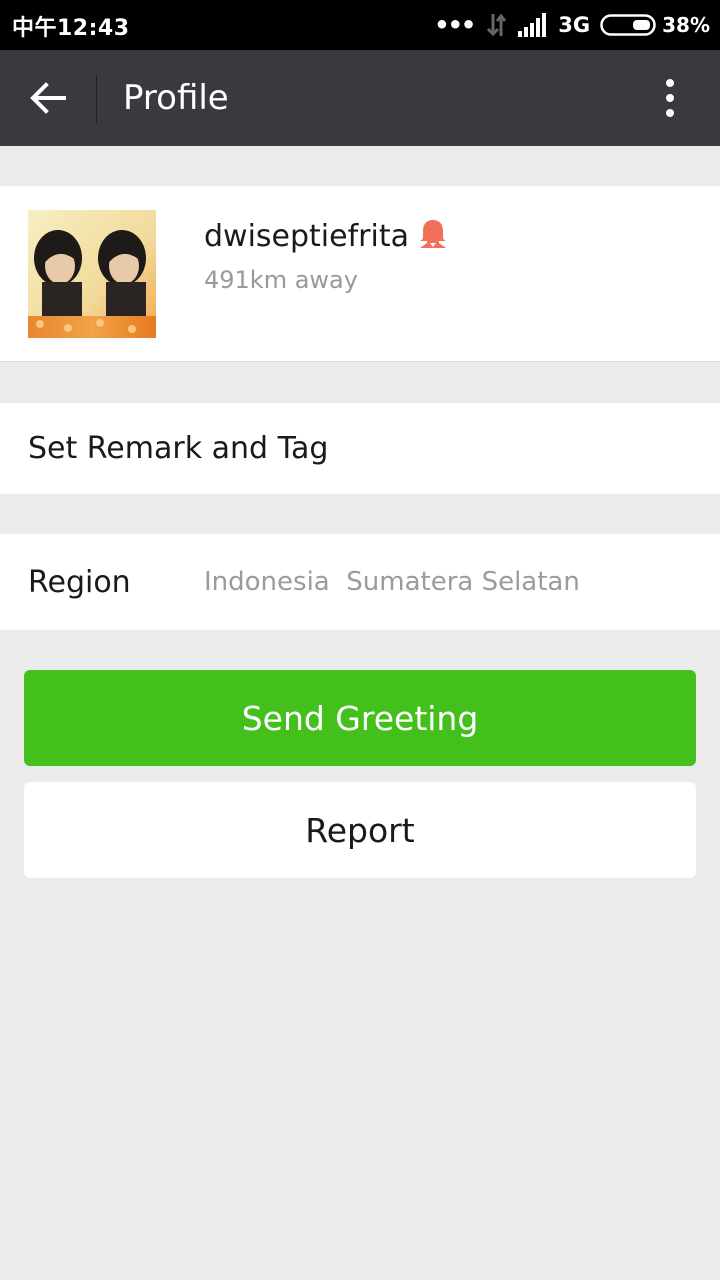 Image resolution: width=720 pixels, height=1280 pixels. I want to click on toolbar-divider, so click(96, 99).